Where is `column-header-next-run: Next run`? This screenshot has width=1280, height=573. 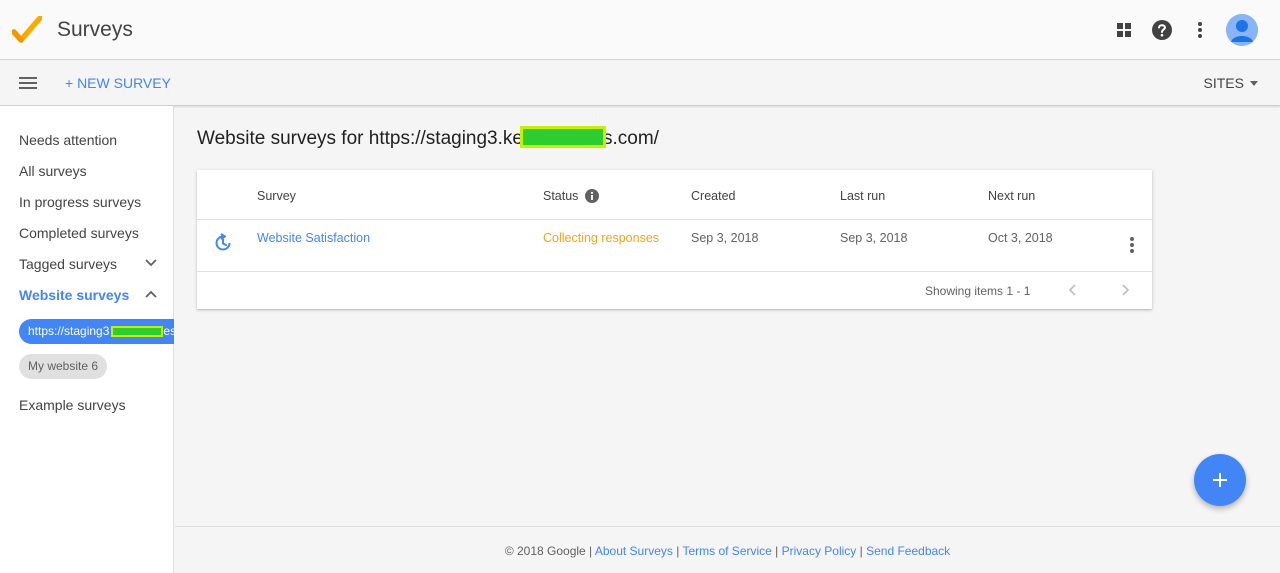 column-header-next-run: Next run is located at coordinates (1011, 196).